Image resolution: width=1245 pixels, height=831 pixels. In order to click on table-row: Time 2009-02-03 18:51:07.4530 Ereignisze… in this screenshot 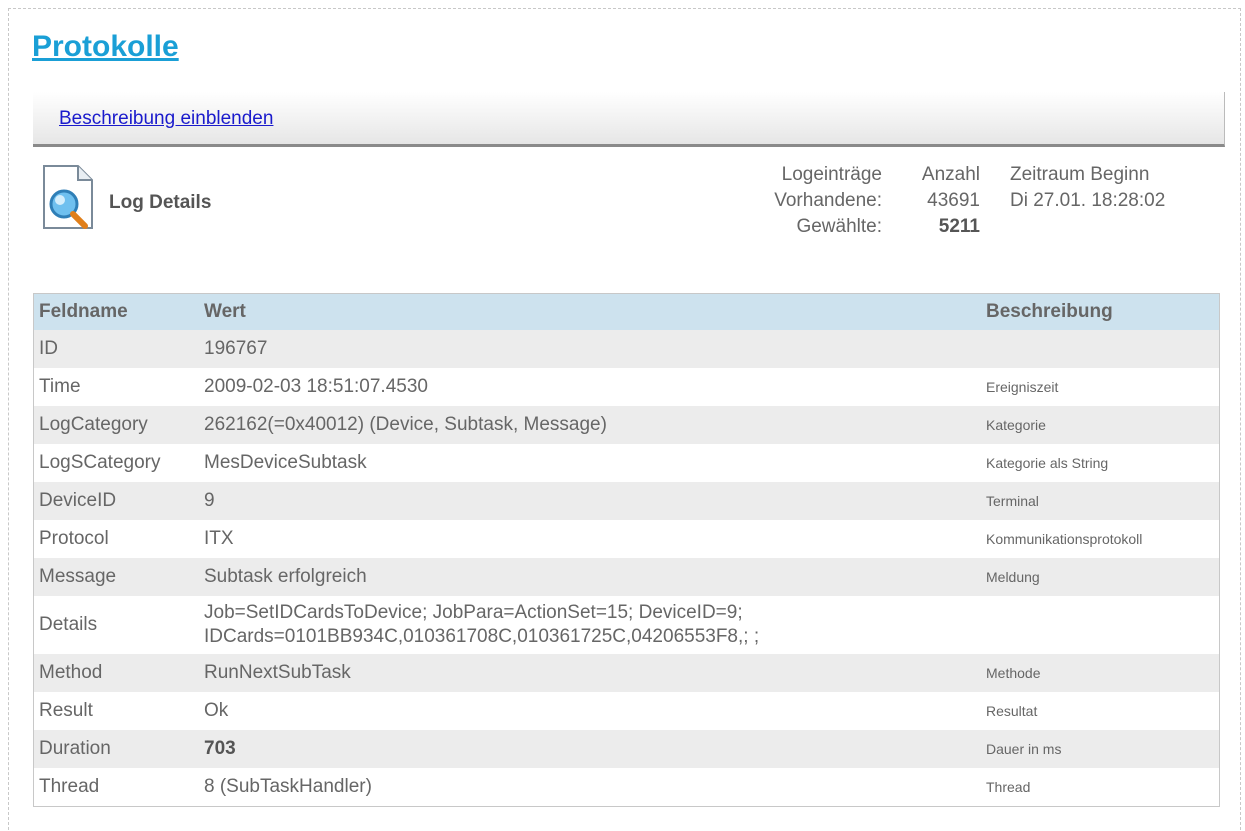, I will do `click(627, 387)`.